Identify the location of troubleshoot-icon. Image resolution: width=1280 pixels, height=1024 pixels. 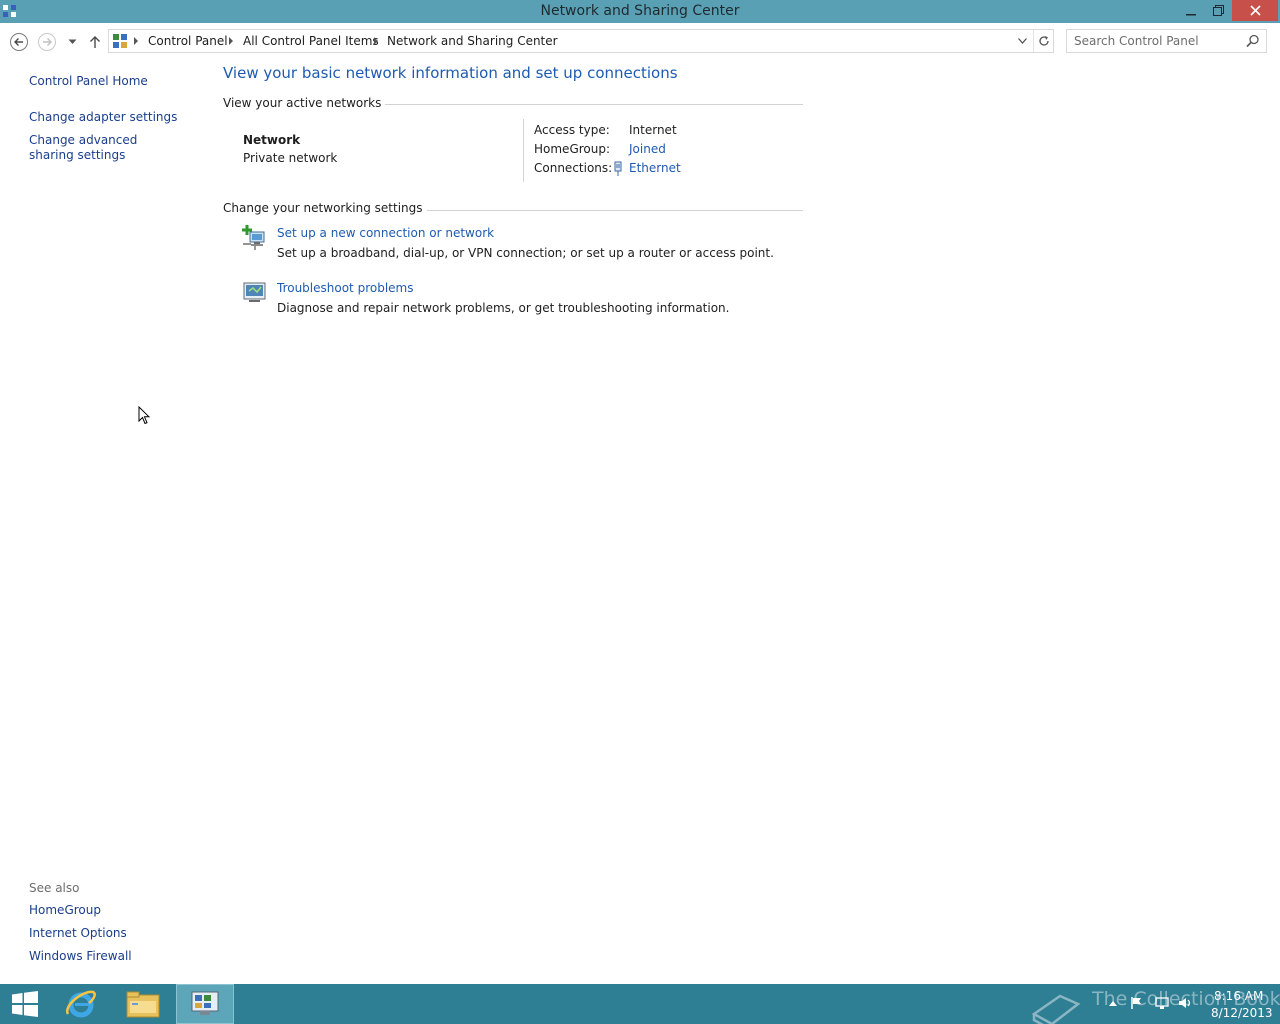
(254, 292).